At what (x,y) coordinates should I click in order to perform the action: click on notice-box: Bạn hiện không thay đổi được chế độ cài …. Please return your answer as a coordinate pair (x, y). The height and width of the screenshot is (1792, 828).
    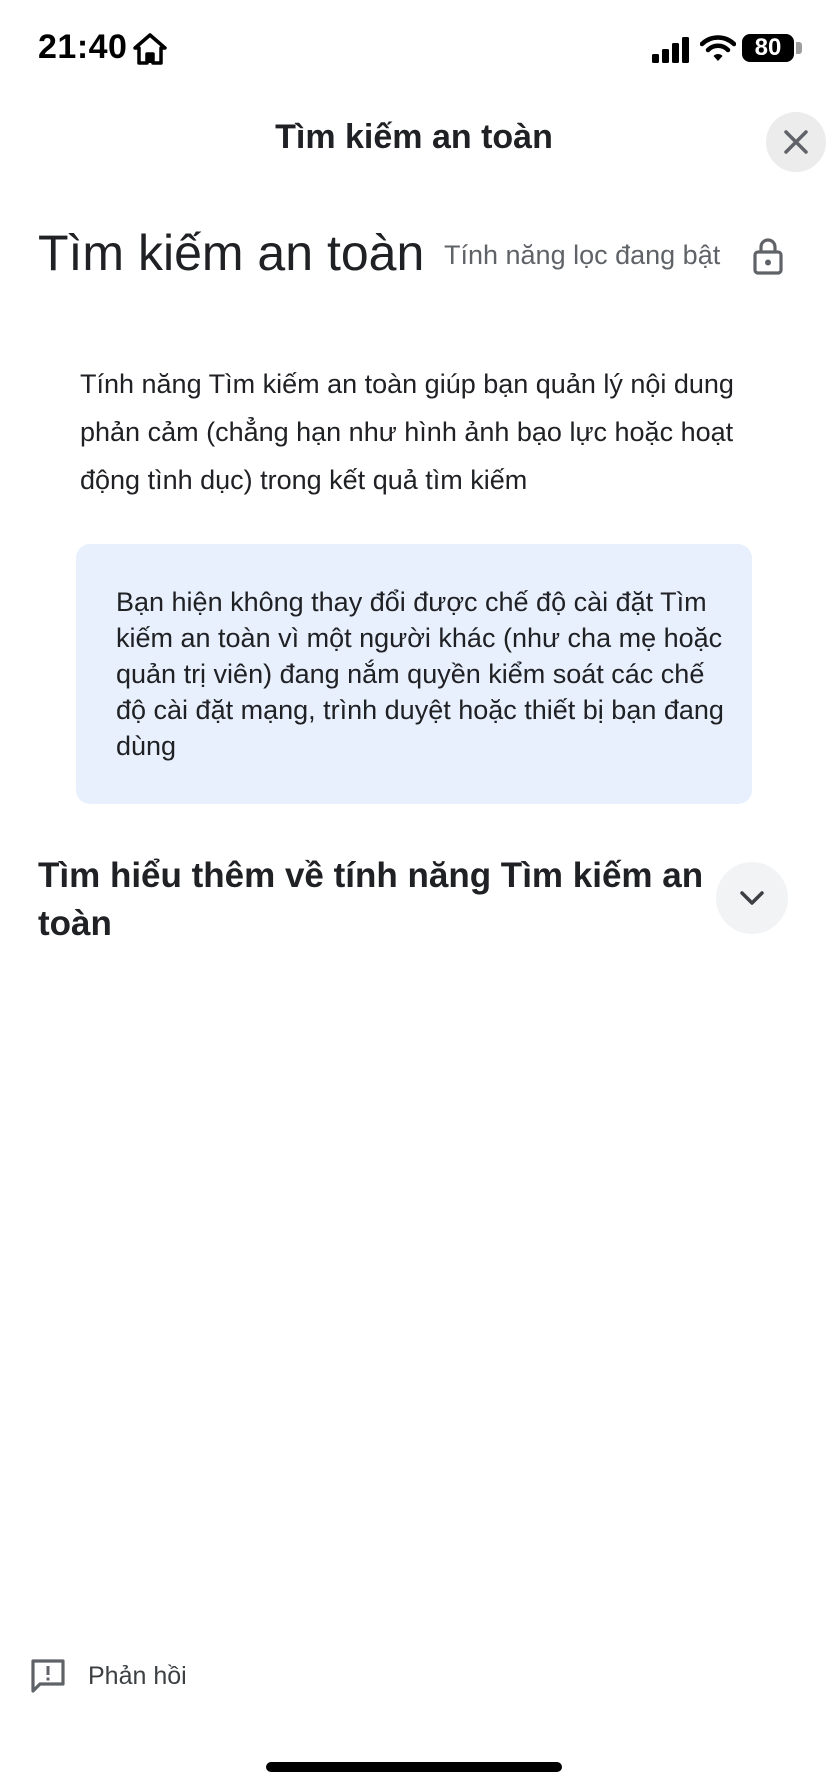
    Looking at the image, I should click on (414, 674).